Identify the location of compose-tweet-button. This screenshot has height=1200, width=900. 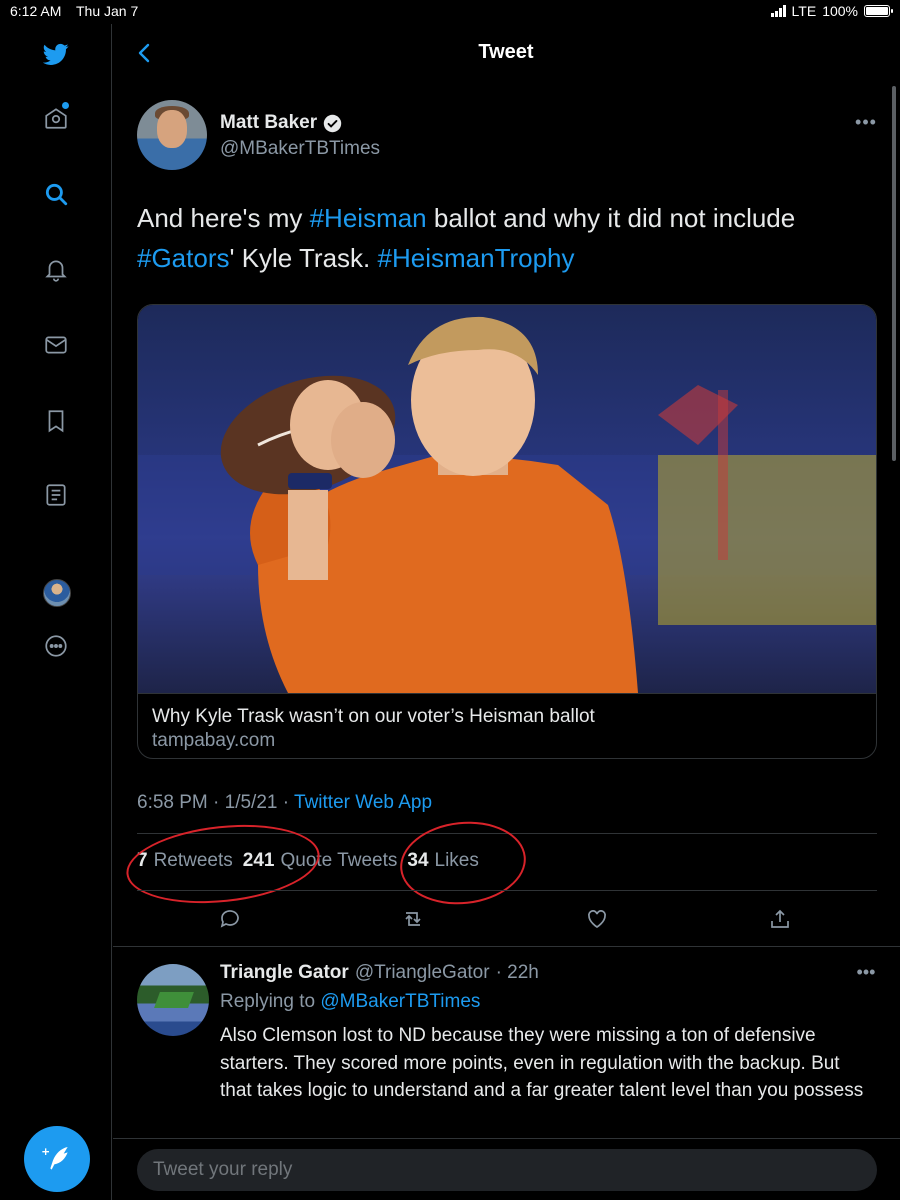
(57, 1159).